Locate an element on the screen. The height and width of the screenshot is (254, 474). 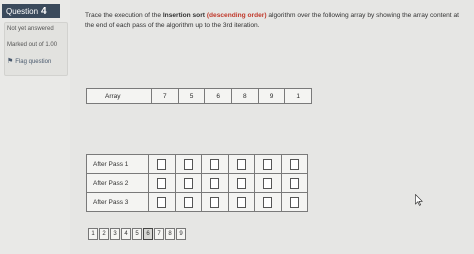
array-label: Array is located at coordinates (119, 96).